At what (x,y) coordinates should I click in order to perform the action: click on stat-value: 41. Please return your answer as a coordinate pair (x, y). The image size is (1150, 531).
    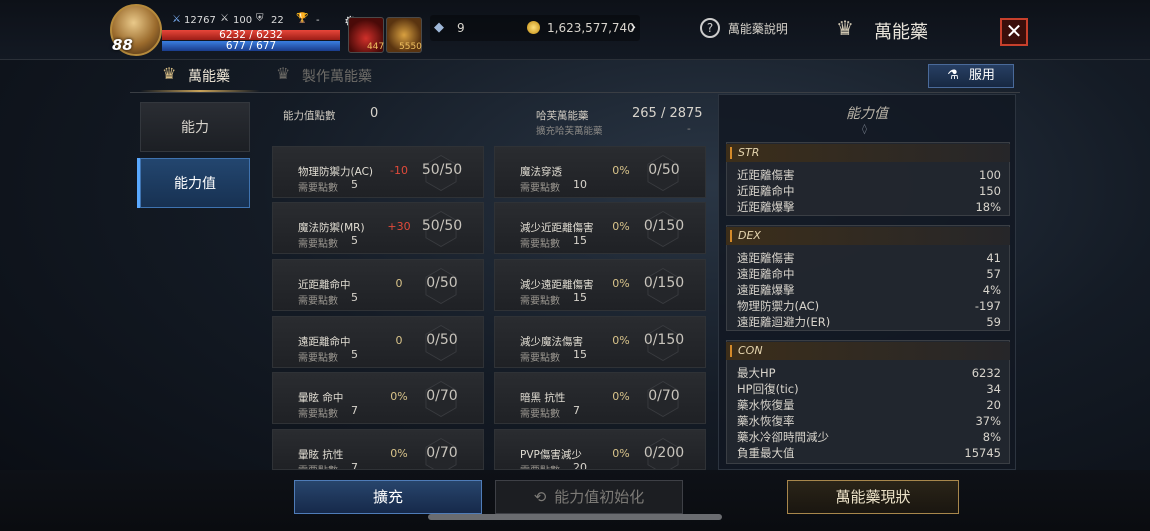
    Looking at the image, I should click on (993, 258).